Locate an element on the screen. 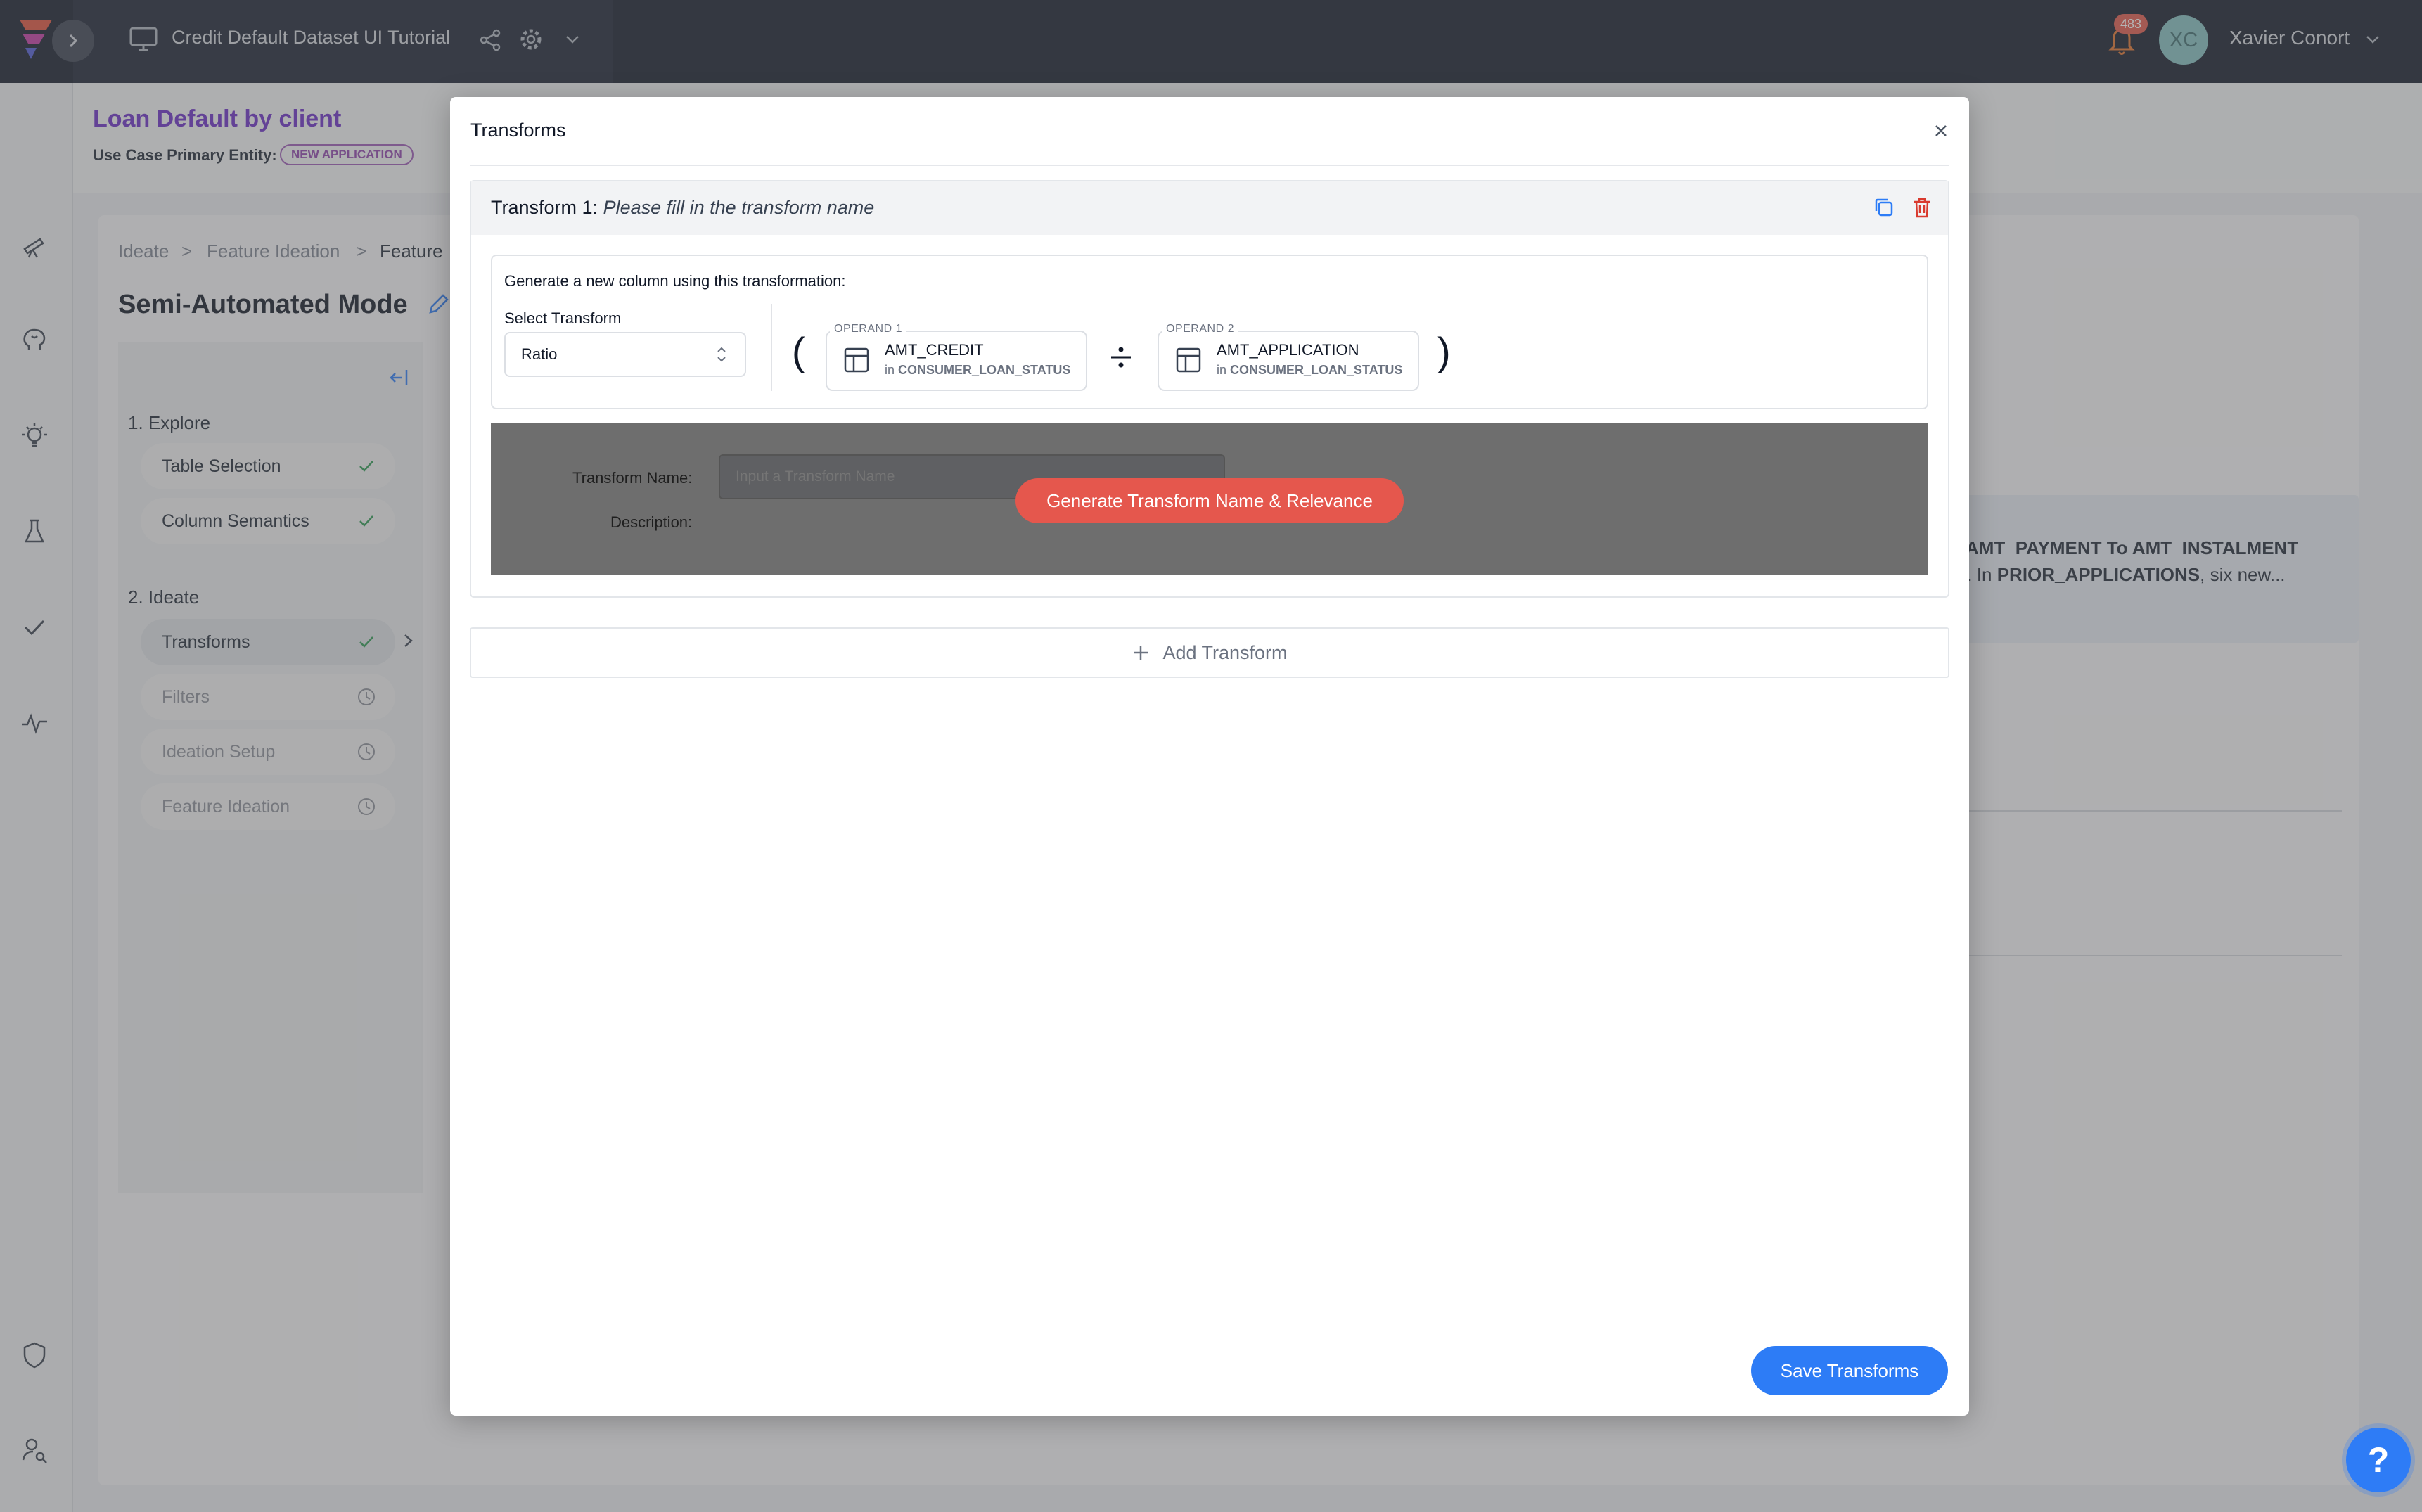 This screenshot has height=1512, width=2422. add-transform-button: Add Transform is located at coordinates (1209, 652).